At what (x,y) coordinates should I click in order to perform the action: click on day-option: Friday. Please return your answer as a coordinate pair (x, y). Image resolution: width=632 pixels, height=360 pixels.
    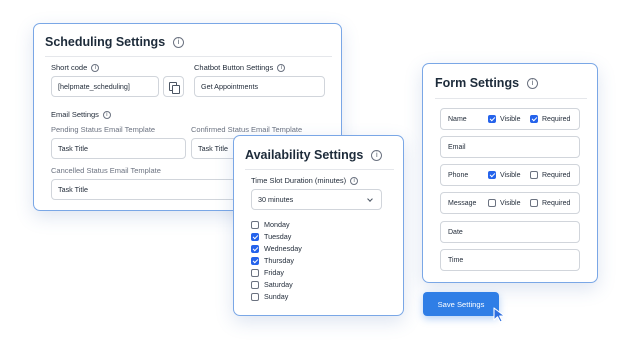
    Looking at the image, I should click on (267, 272).